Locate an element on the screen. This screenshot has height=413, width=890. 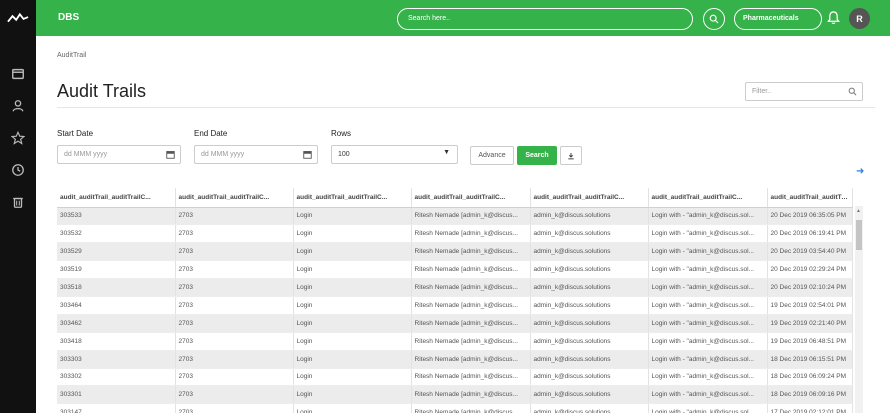
end-date-label: End Date is located at coordinates (211, 133).